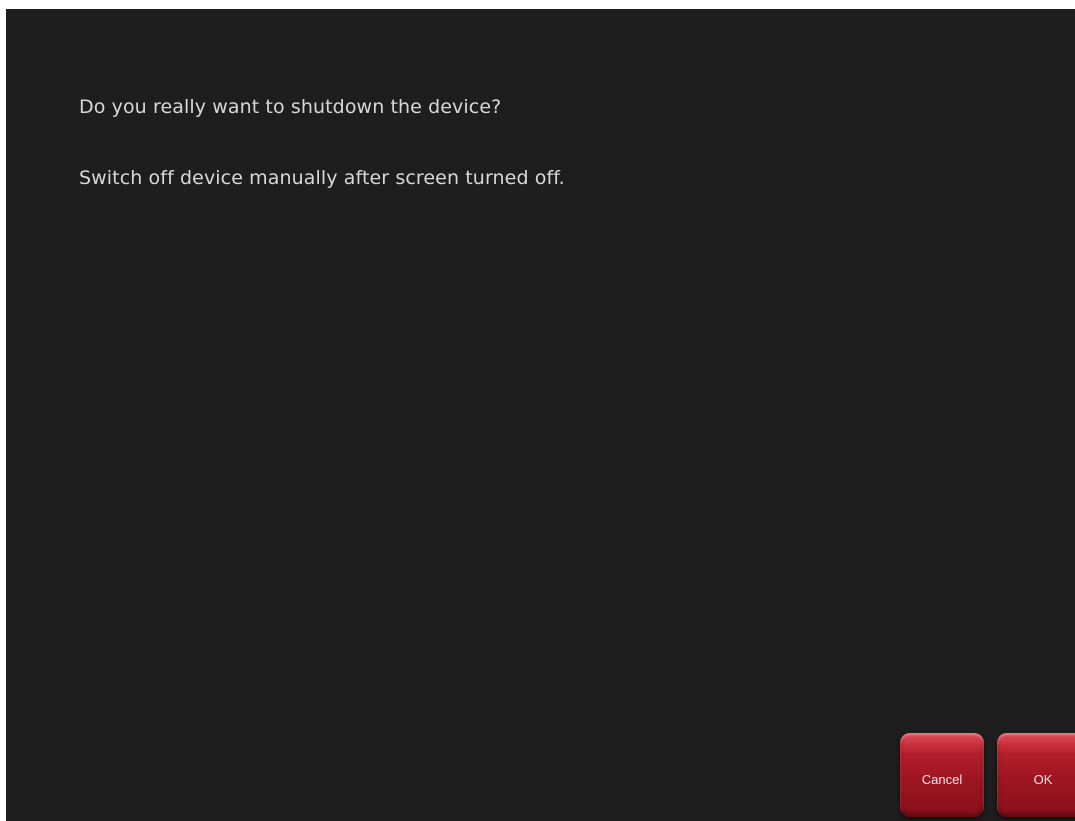 The image size is (1075, 821). I want to click on cancel-button: Cancel, so click(942, 775).